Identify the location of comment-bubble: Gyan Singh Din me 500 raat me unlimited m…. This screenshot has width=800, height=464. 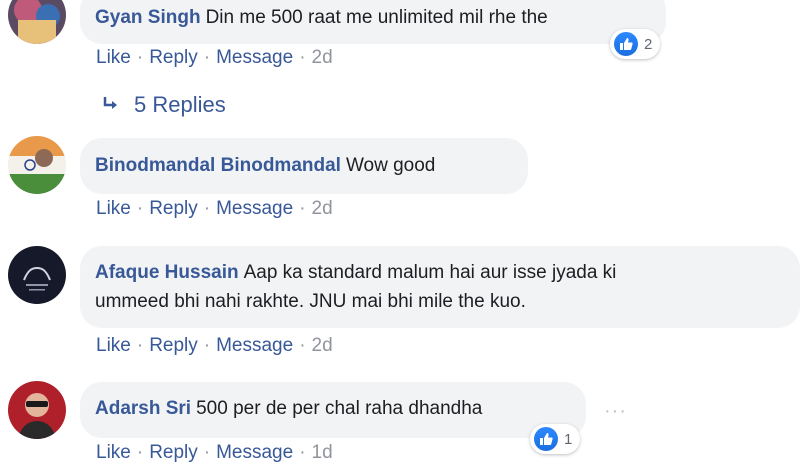
(373, 22).